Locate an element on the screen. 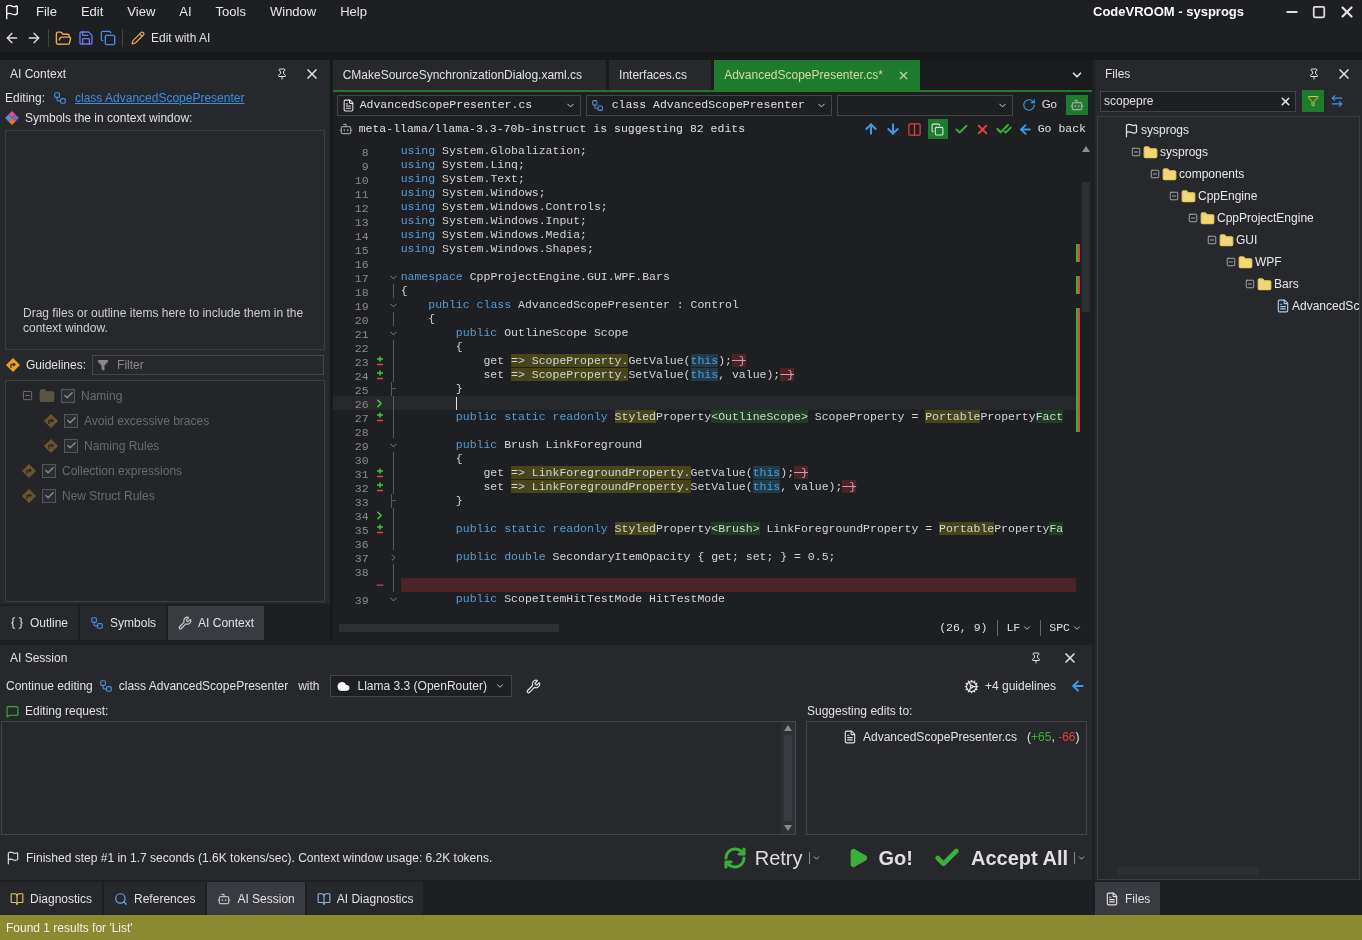  panel-tab: References is located at coordinates (155, 898).